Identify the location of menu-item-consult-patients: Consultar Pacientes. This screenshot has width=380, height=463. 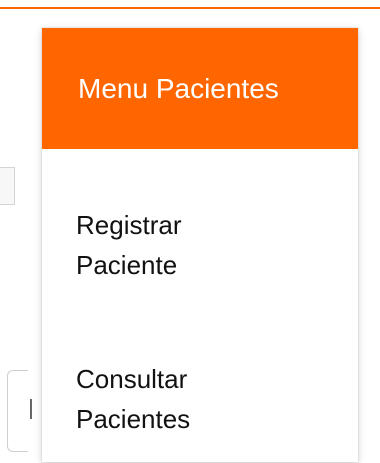
(200, 399).